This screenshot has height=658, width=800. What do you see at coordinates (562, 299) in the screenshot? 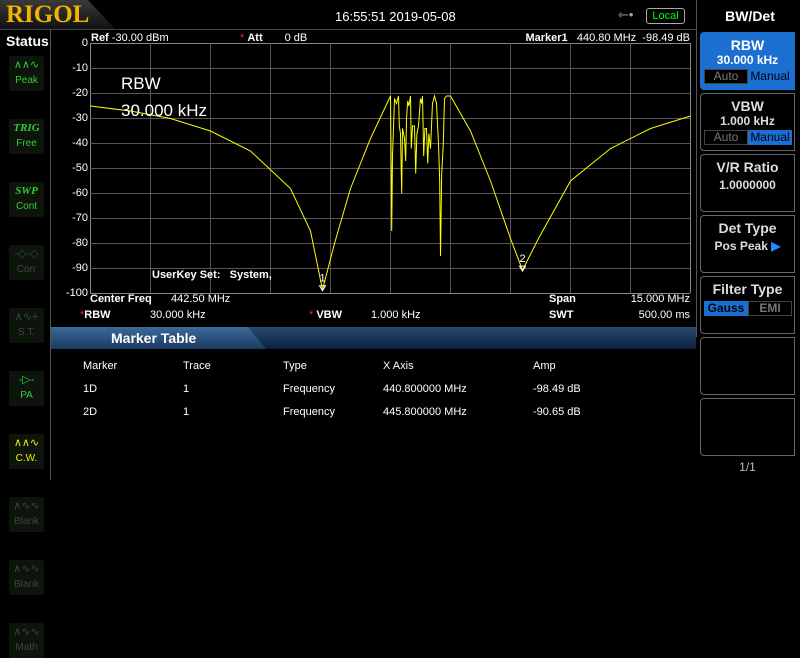
I see `span-label: Span` at bounding box center [562, 299].